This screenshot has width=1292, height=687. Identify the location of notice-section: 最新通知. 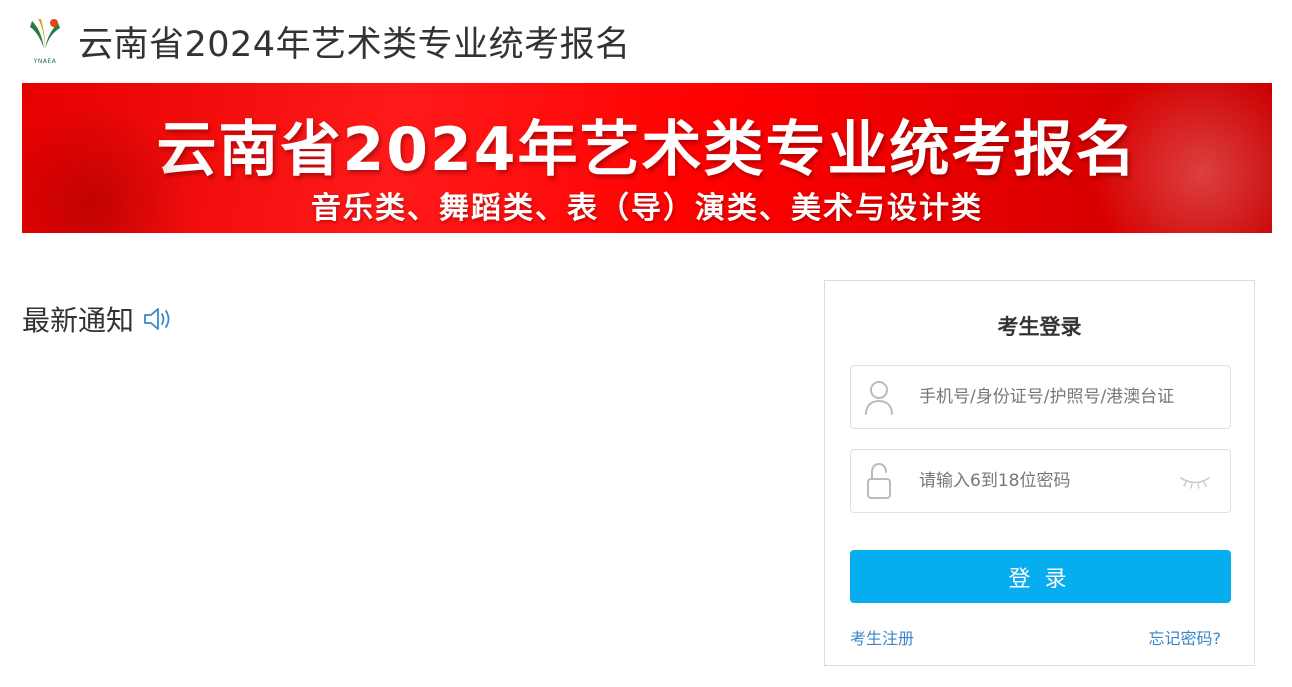
(98, 319).